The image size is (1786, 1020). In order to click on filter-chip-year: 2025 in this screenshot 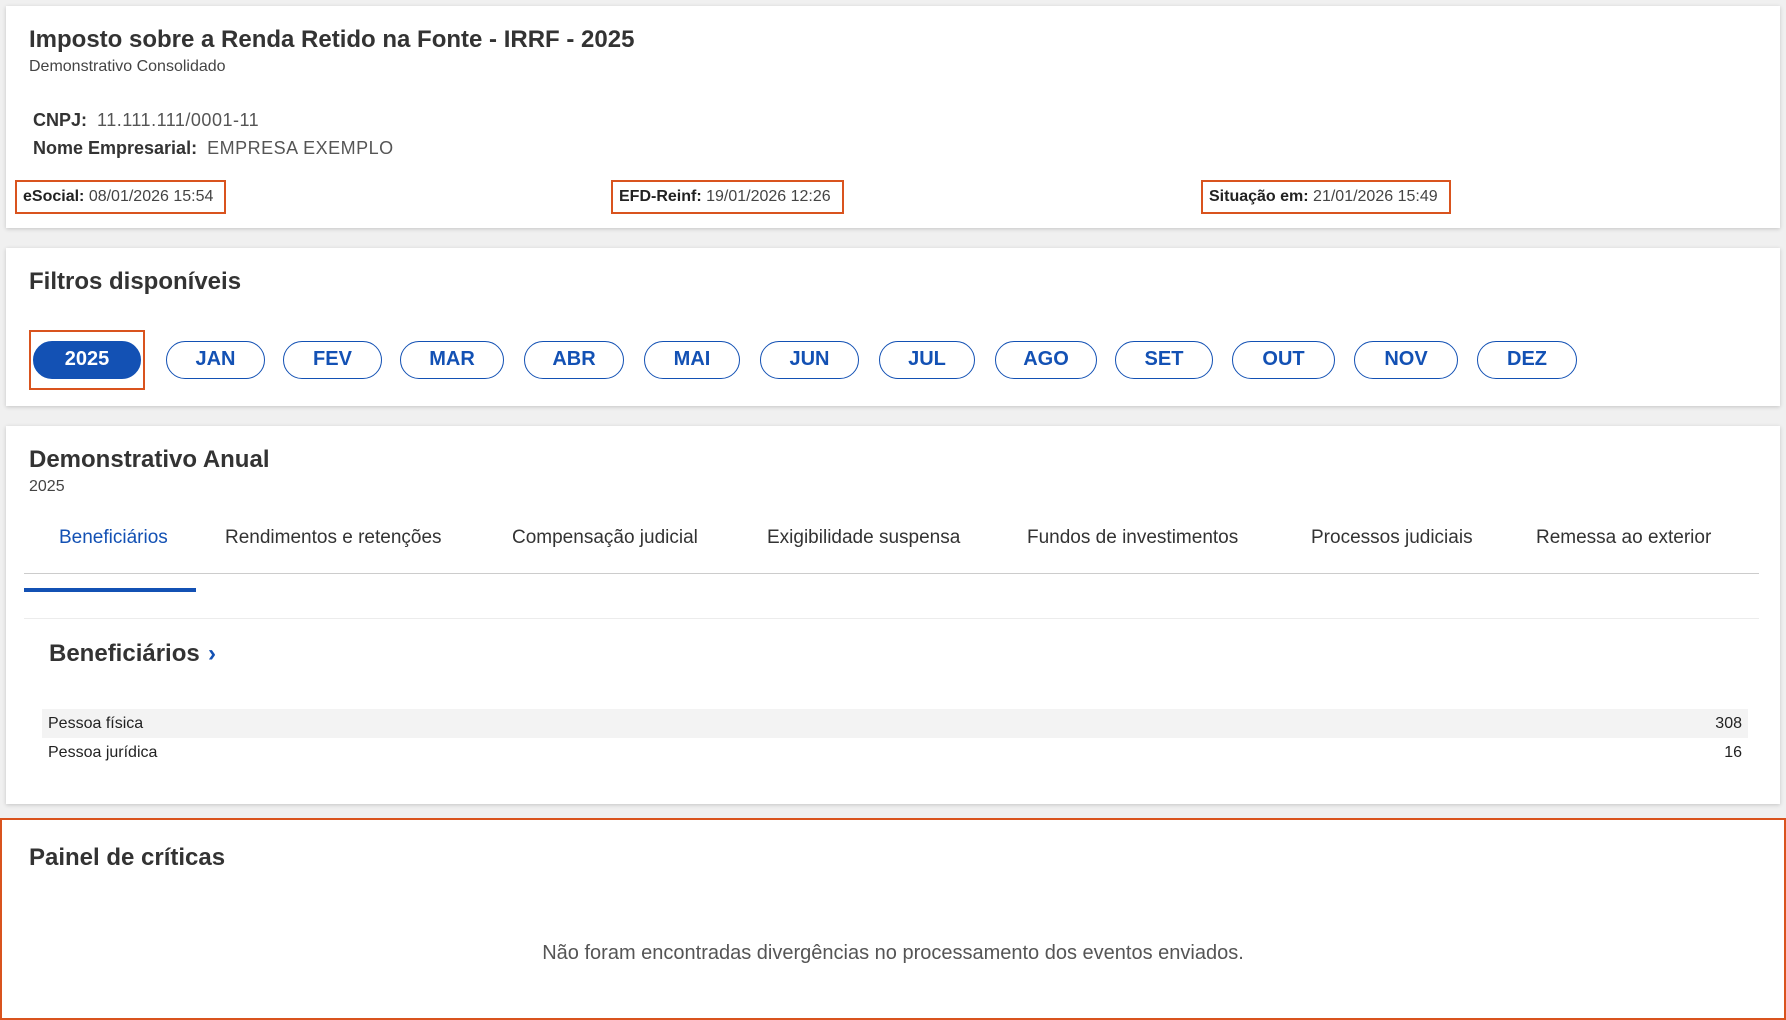, I will do `click(87, 360)`.